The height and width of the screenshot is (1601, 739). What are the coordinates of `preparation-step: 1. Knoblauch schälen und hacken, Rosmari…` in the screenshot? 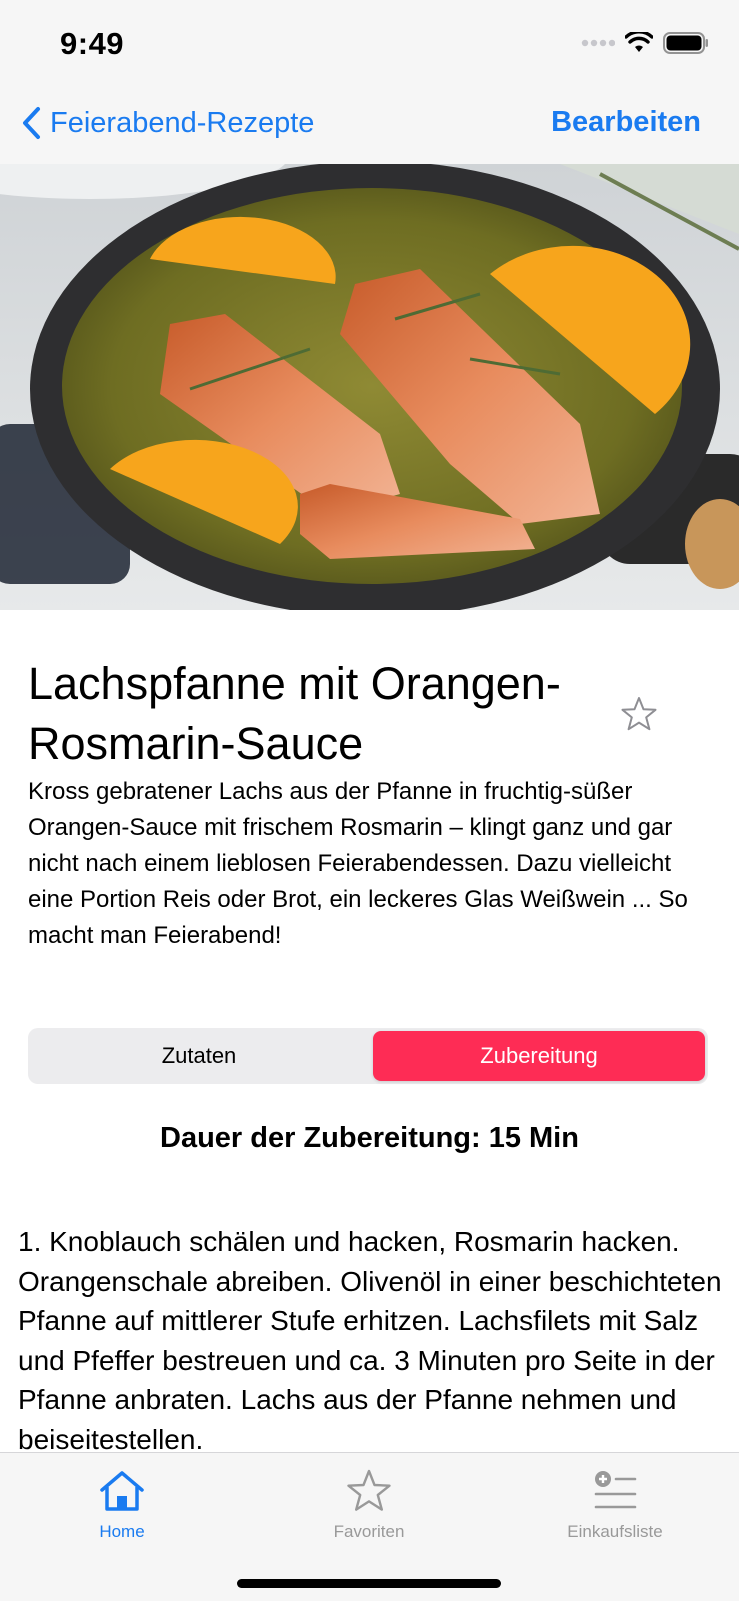 It's located at (370, 1340).